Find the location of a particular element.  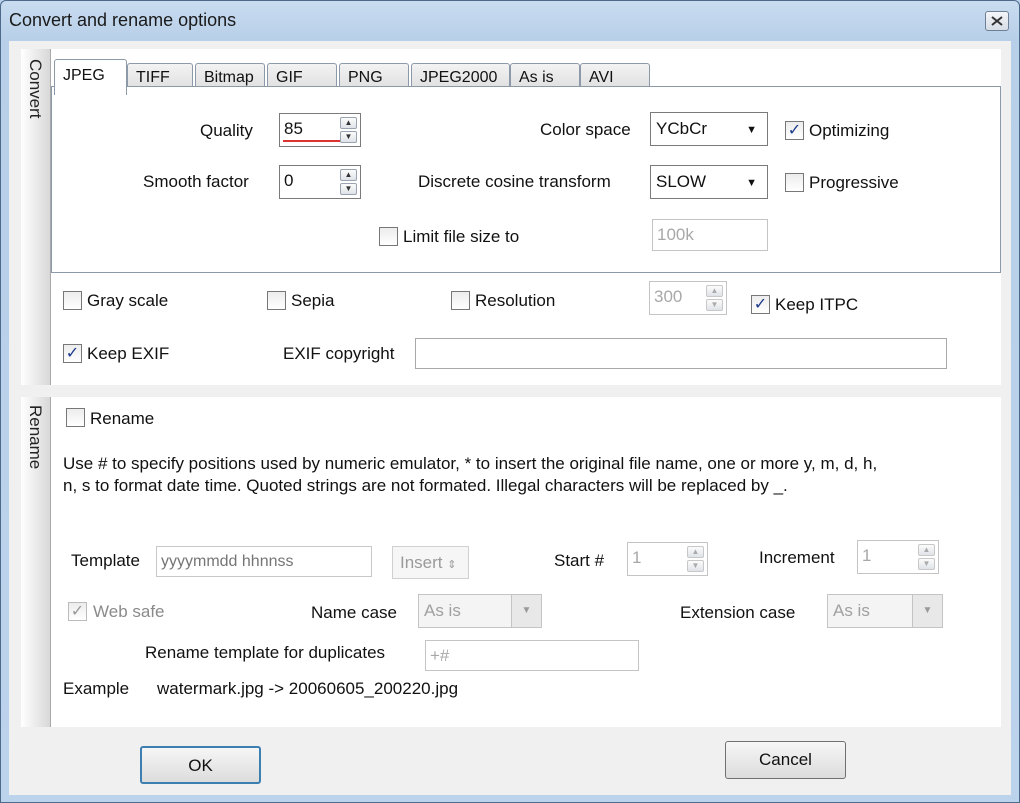

optimizing-label: Optimizing is located at coordinates (849, 130).